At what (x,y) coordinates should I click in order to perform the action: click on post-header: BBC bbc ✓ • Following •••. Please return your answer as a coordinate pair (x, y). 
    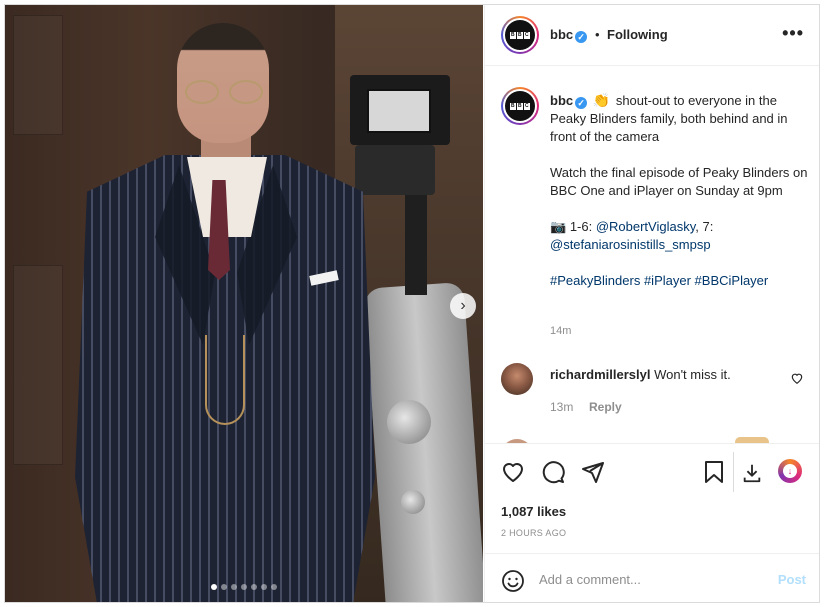
    Looking at the image, I should click on (652, 35).